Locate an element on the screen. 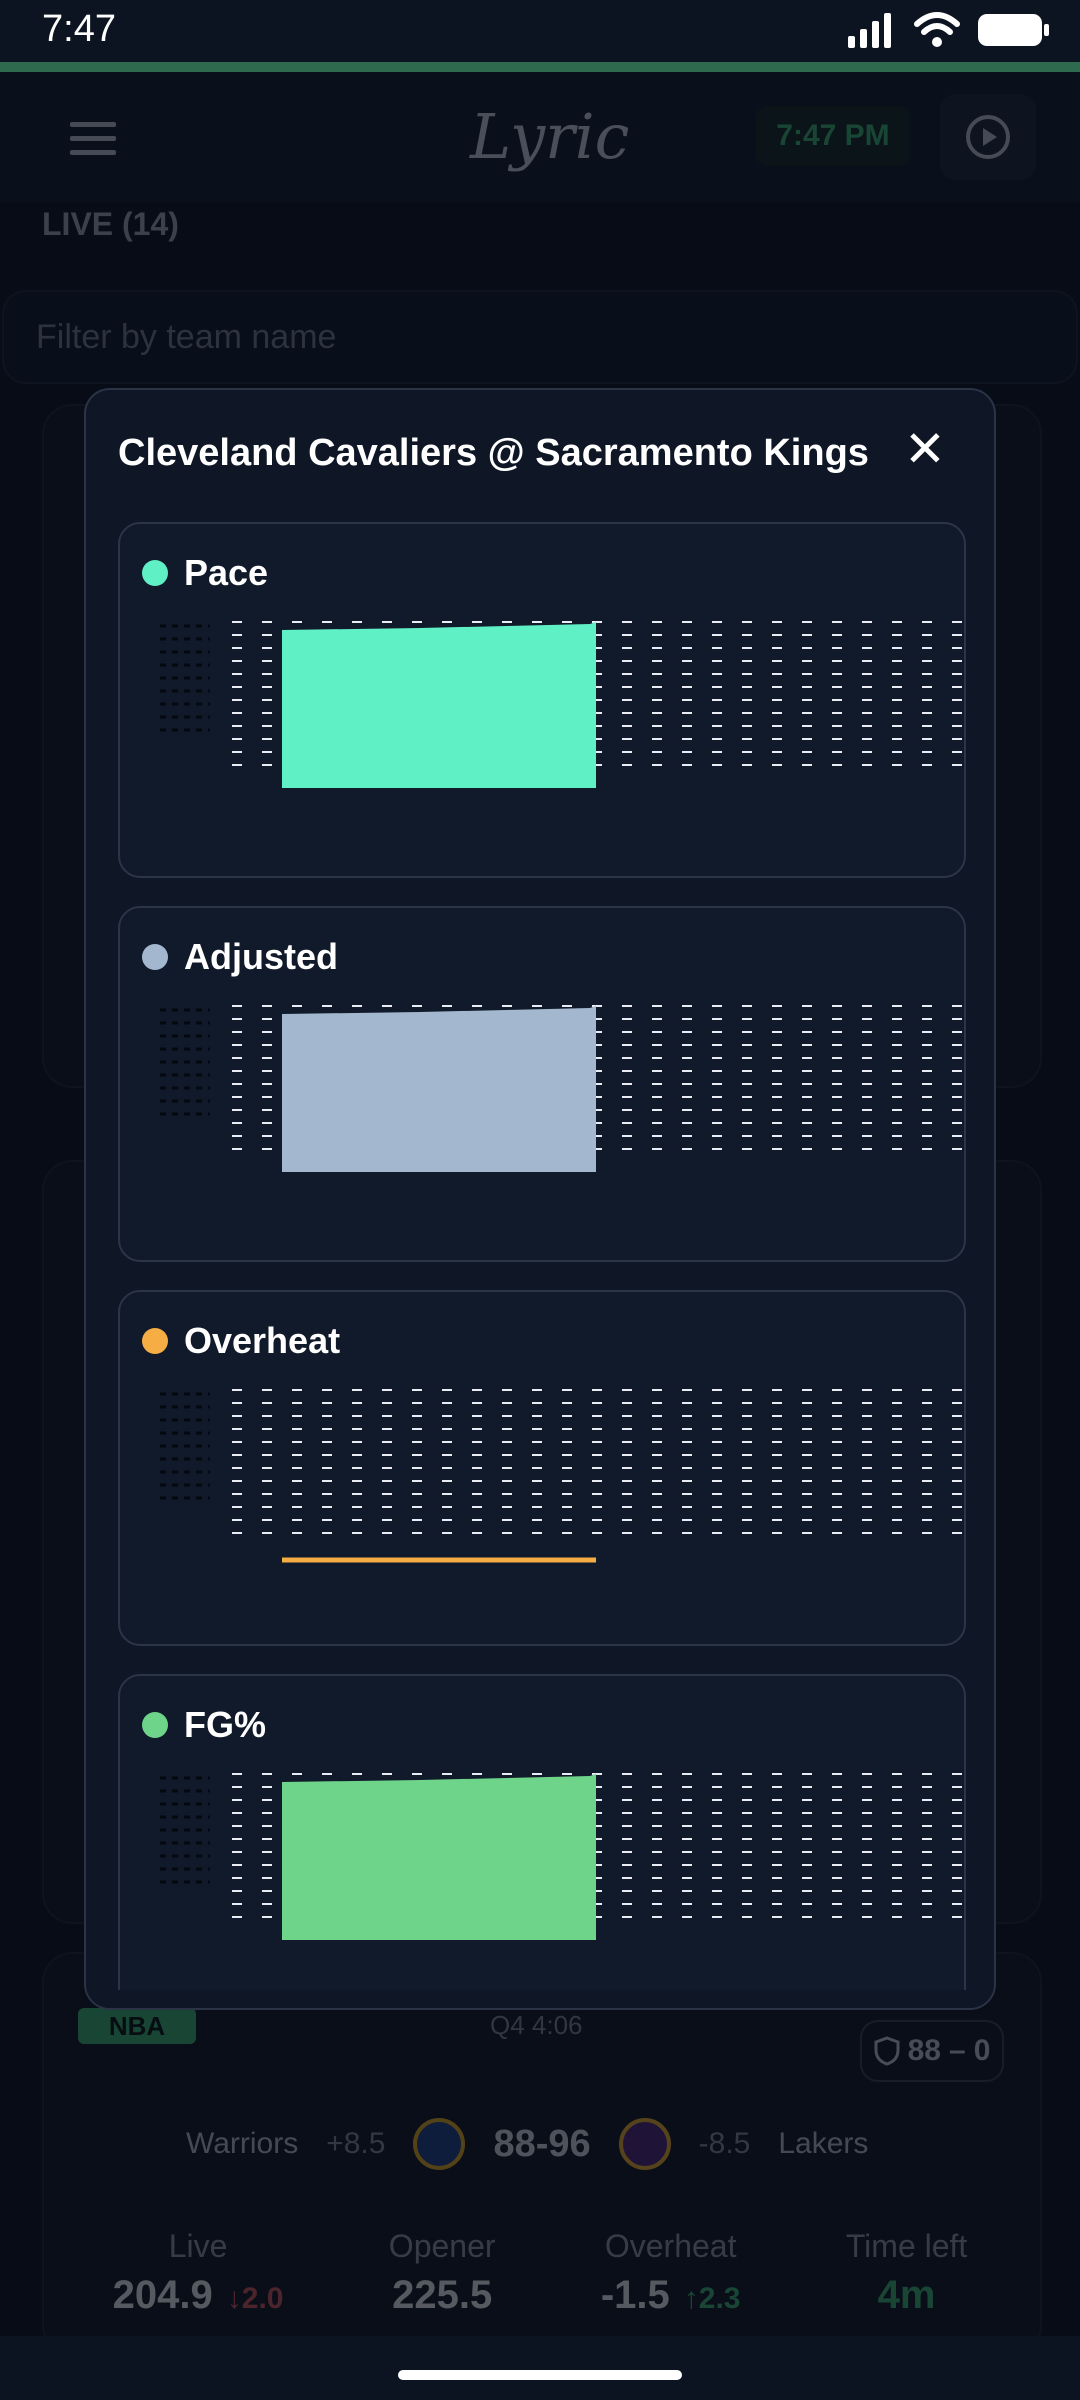  modal-title: Cleveland Cavaliers @ Sacramento Kings is located at coordinates (493, 453).